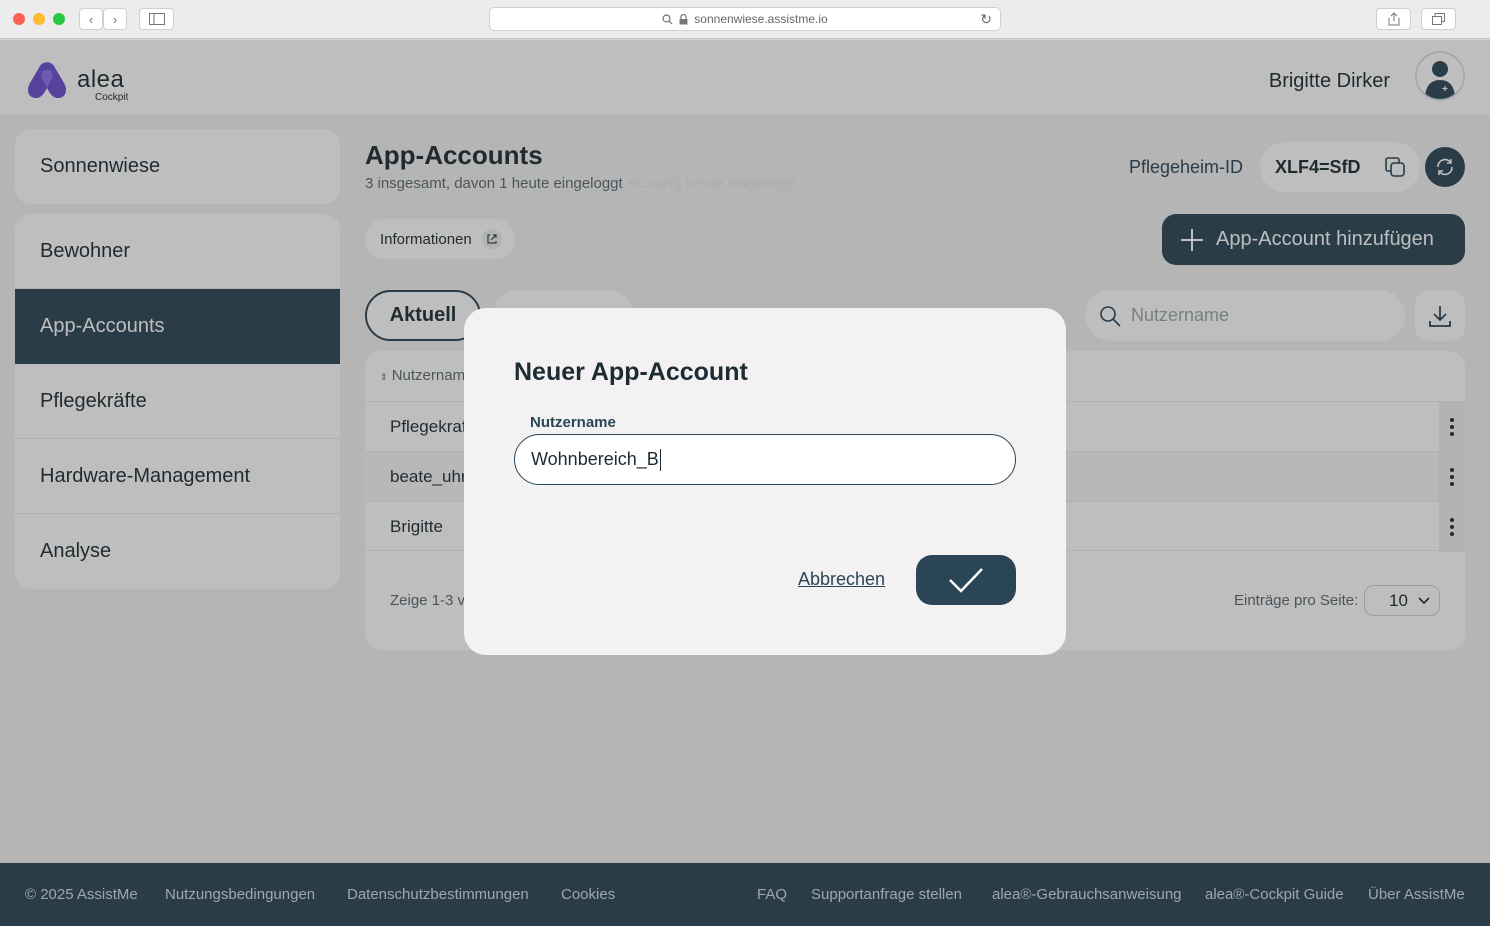 Image resolution: width=1490 pixels, height=926 pixels. I want to click on username-input: Wohnbereich_B, so click(765, 459).